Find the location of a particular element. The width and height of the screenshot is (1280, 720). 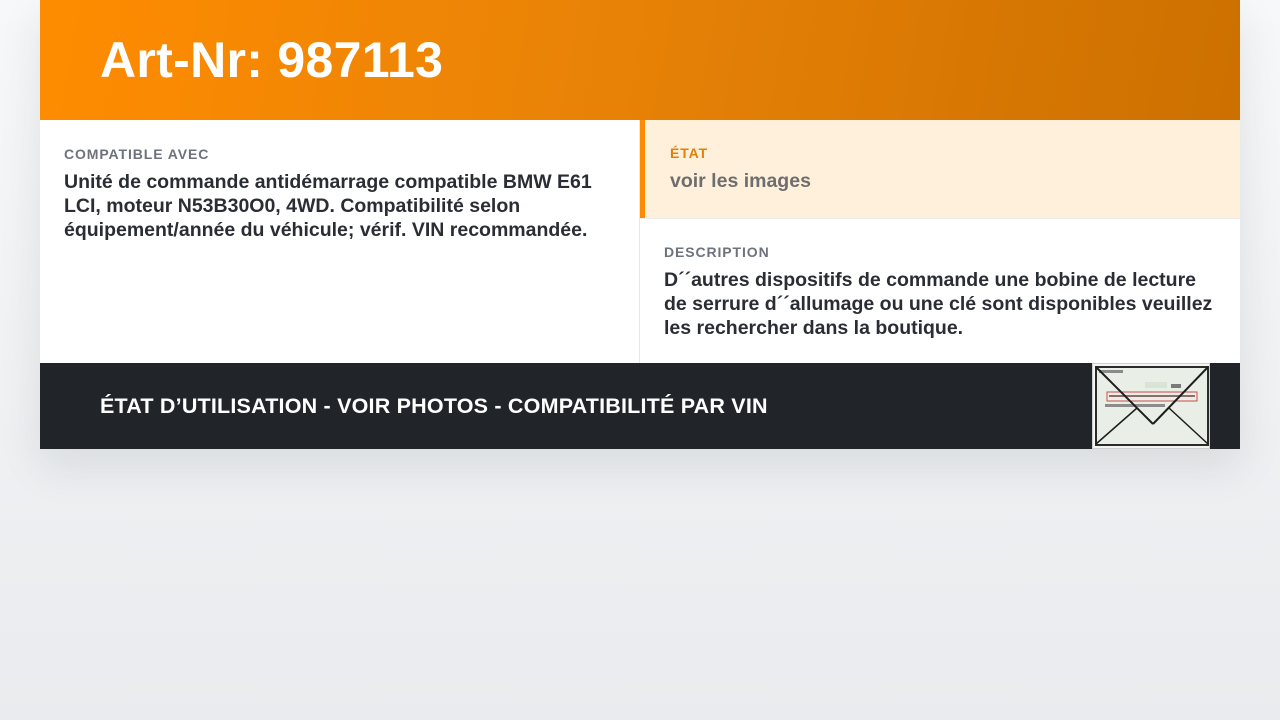

vin-document-thumbnail-icon is located at coordinates (1151, 406).